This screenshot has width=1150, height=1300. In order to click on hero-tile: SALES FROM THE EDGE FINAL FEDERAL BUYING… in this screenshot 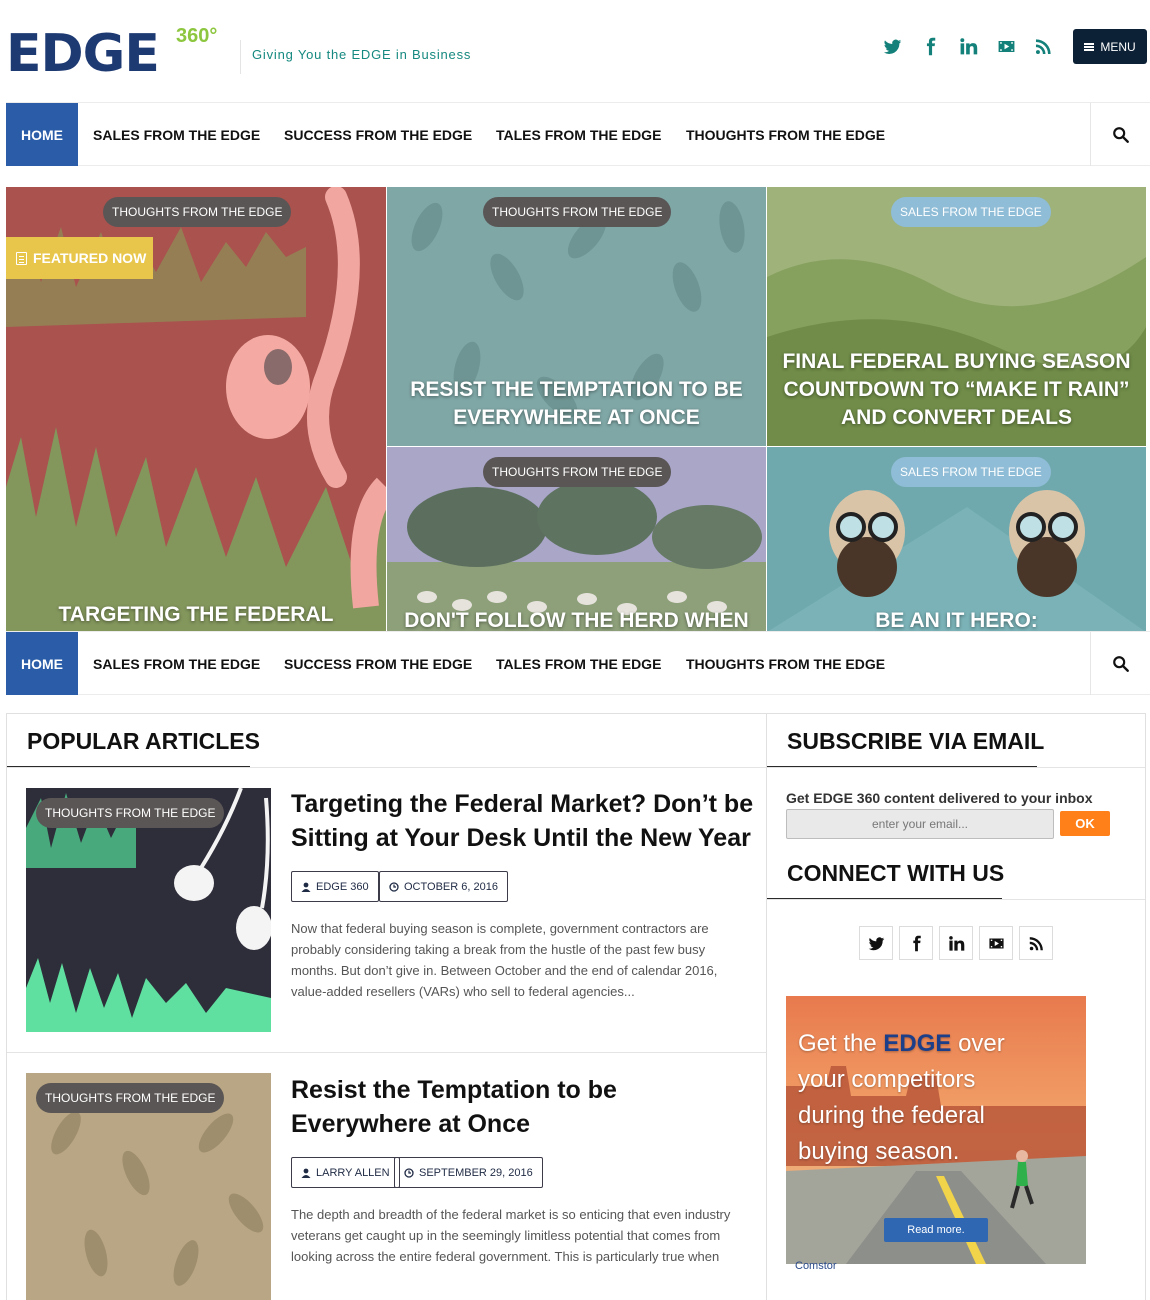, I will do `click(956, 316)`.